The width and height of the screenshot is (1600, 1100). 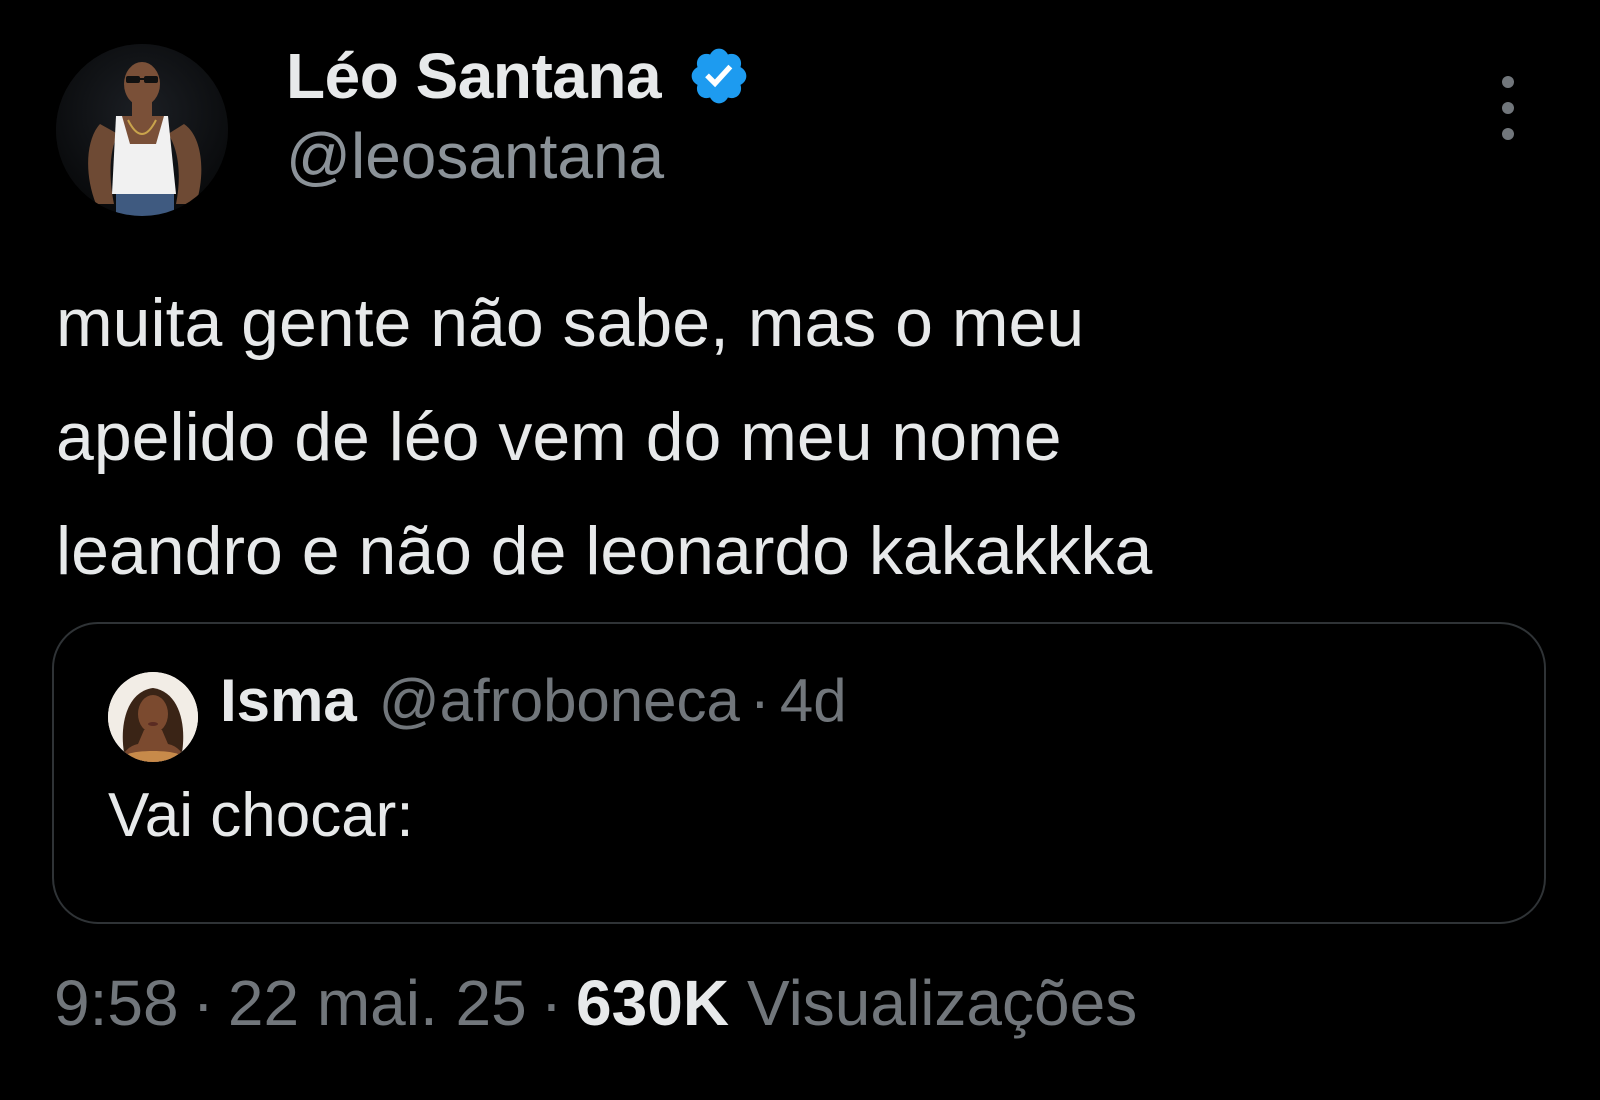 What do you see at coordinates (377, 1003) in the screenshot?
I see `tweet-date: 22 mai. 25` at bounding box center [377, 1003].